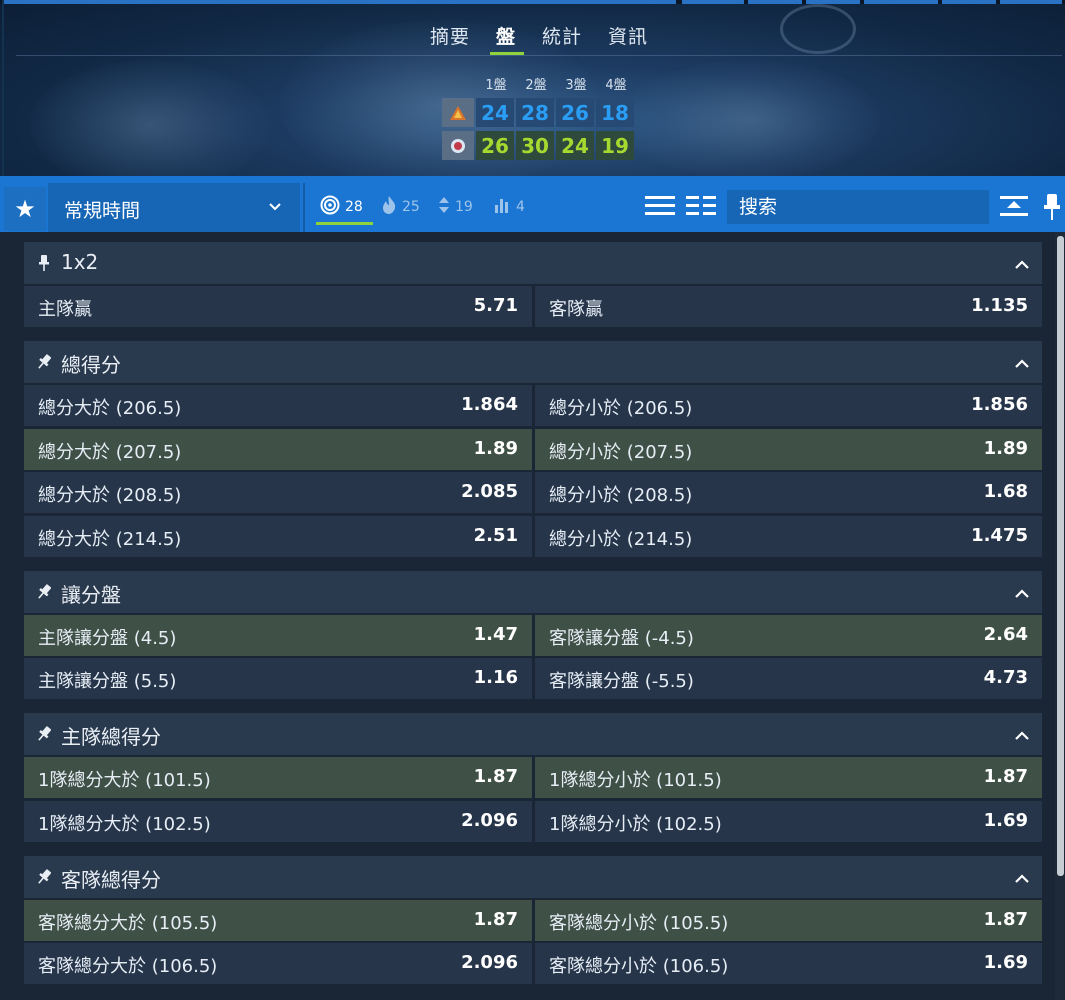  Describe the element at coordinates (788, 306) in the screenshot. I see `odds-button: 客隊贏 1.135` at that location.